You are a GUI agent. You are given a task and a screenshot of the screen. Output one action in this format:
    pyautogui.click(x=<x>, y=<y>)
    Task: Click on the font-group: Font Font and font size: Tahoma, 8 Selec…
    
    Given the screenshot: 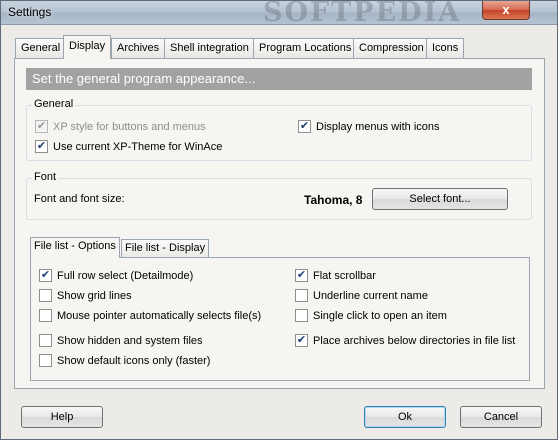 What is the action you would take?
    pyautogui.click(x=279, y=195)
    